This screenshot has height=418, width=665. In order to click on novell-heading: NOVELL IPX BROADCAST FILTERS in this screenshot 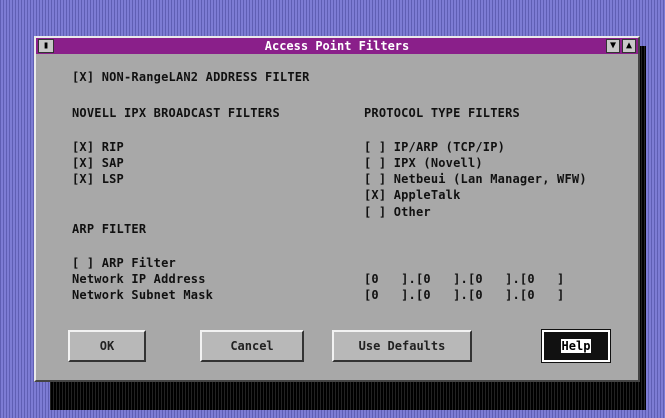, I will do `click(176, 113)`.